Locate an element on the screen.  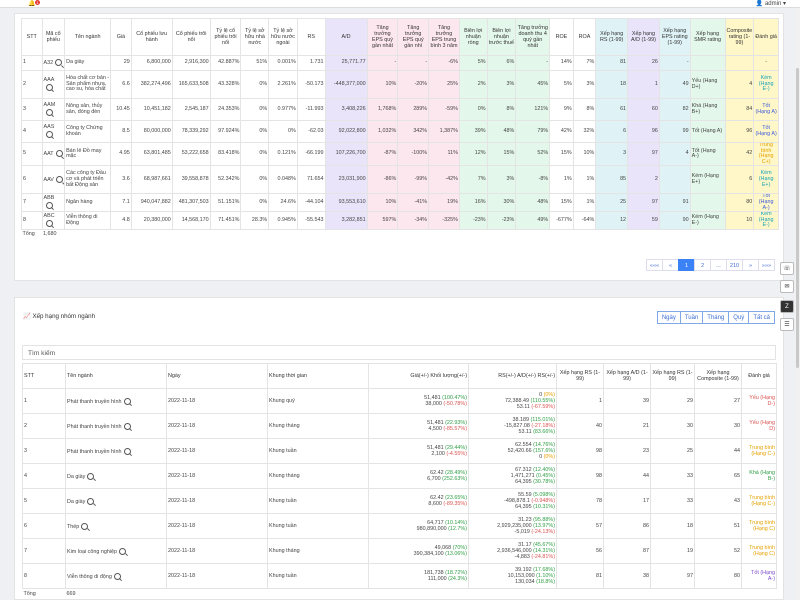
user-menu: 👤 admin ▾ is located at coordinates (771, 3).